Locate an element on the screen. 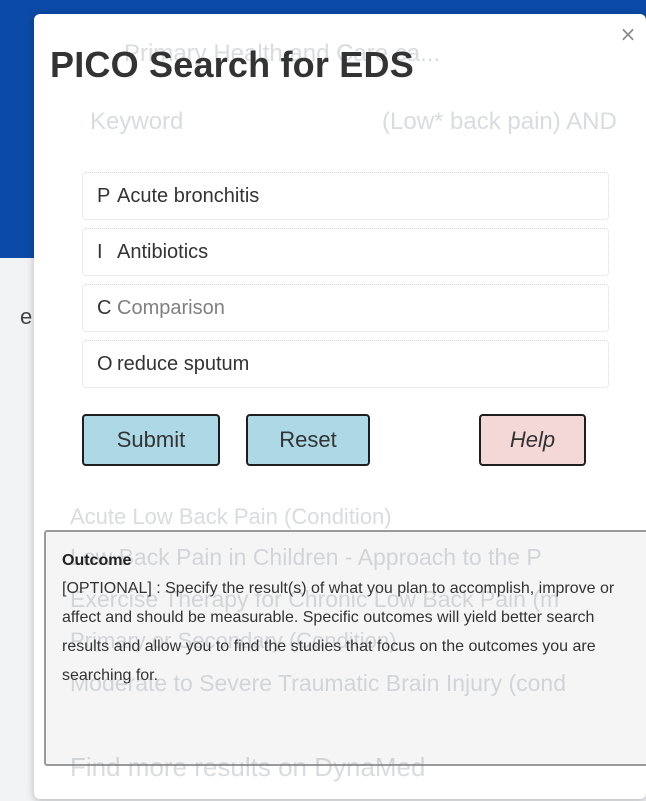 This screenshot has width=646, height=801. pico-letter-o: O is located at coordinates (105, 363).